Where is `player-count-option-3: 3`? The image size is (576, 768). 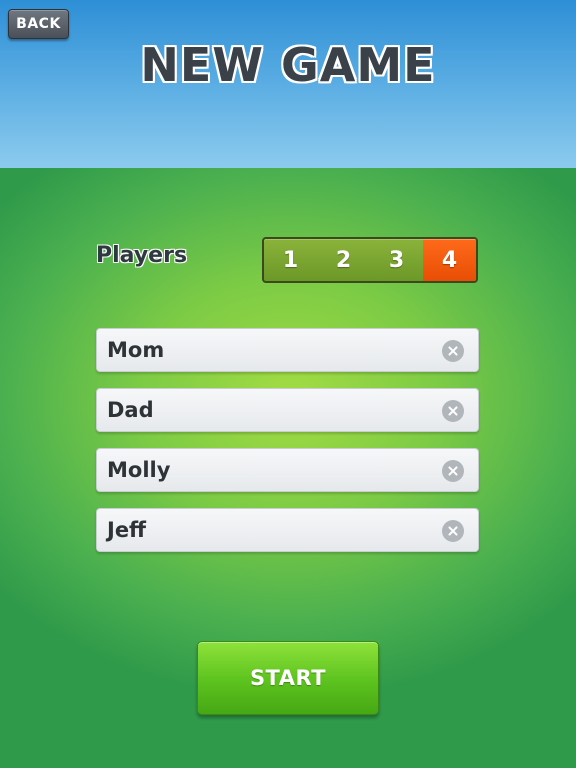 player-count-option-3: 3 is located at coordinates (396, 260).